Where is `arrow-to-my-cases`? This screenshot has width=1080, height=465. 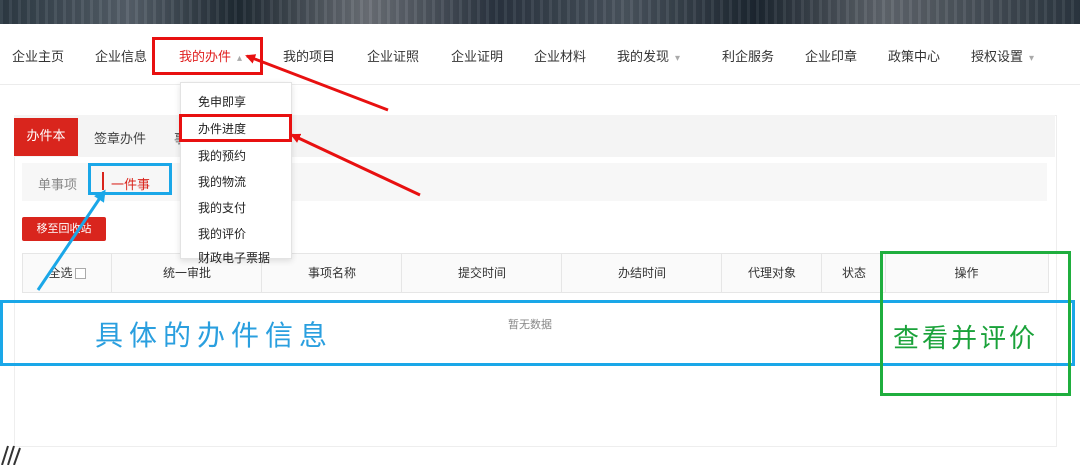 arrow-to-my-cases is located at coordinates (317, 83).